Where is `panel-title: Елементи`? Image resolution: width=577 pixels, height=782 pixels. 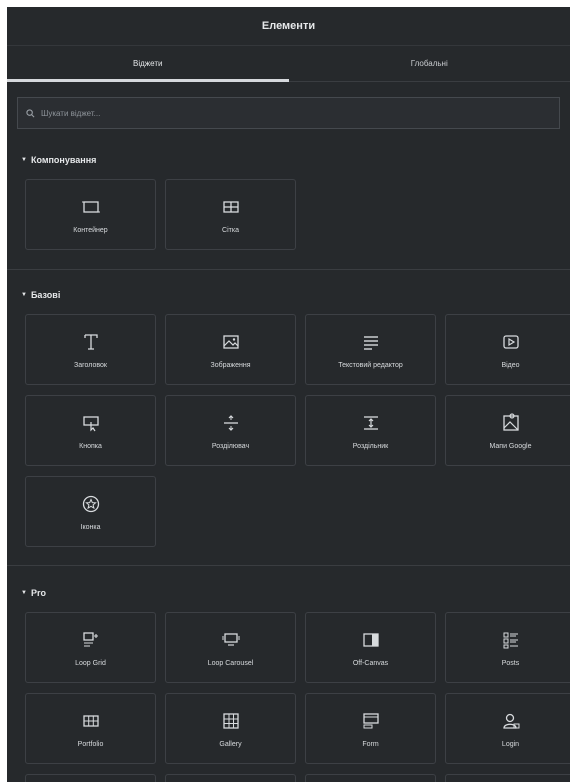 panel-title: Елементи is located at coordinates (288, 26).